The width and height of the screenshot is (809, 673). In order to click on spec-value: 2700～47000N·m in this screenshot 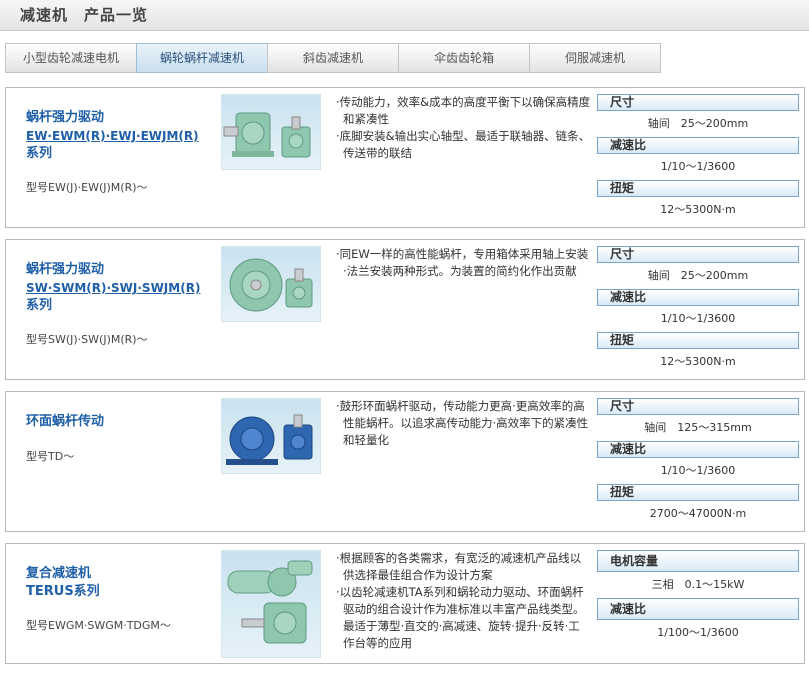, I will do `click(698, 513)`.